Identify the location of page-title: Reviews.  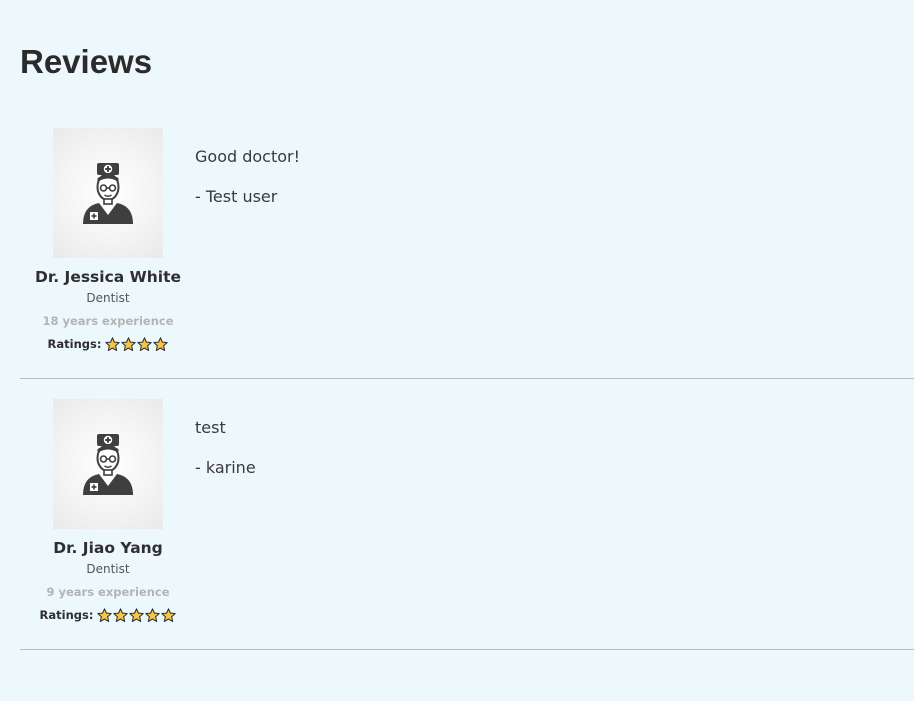
(86, 61).